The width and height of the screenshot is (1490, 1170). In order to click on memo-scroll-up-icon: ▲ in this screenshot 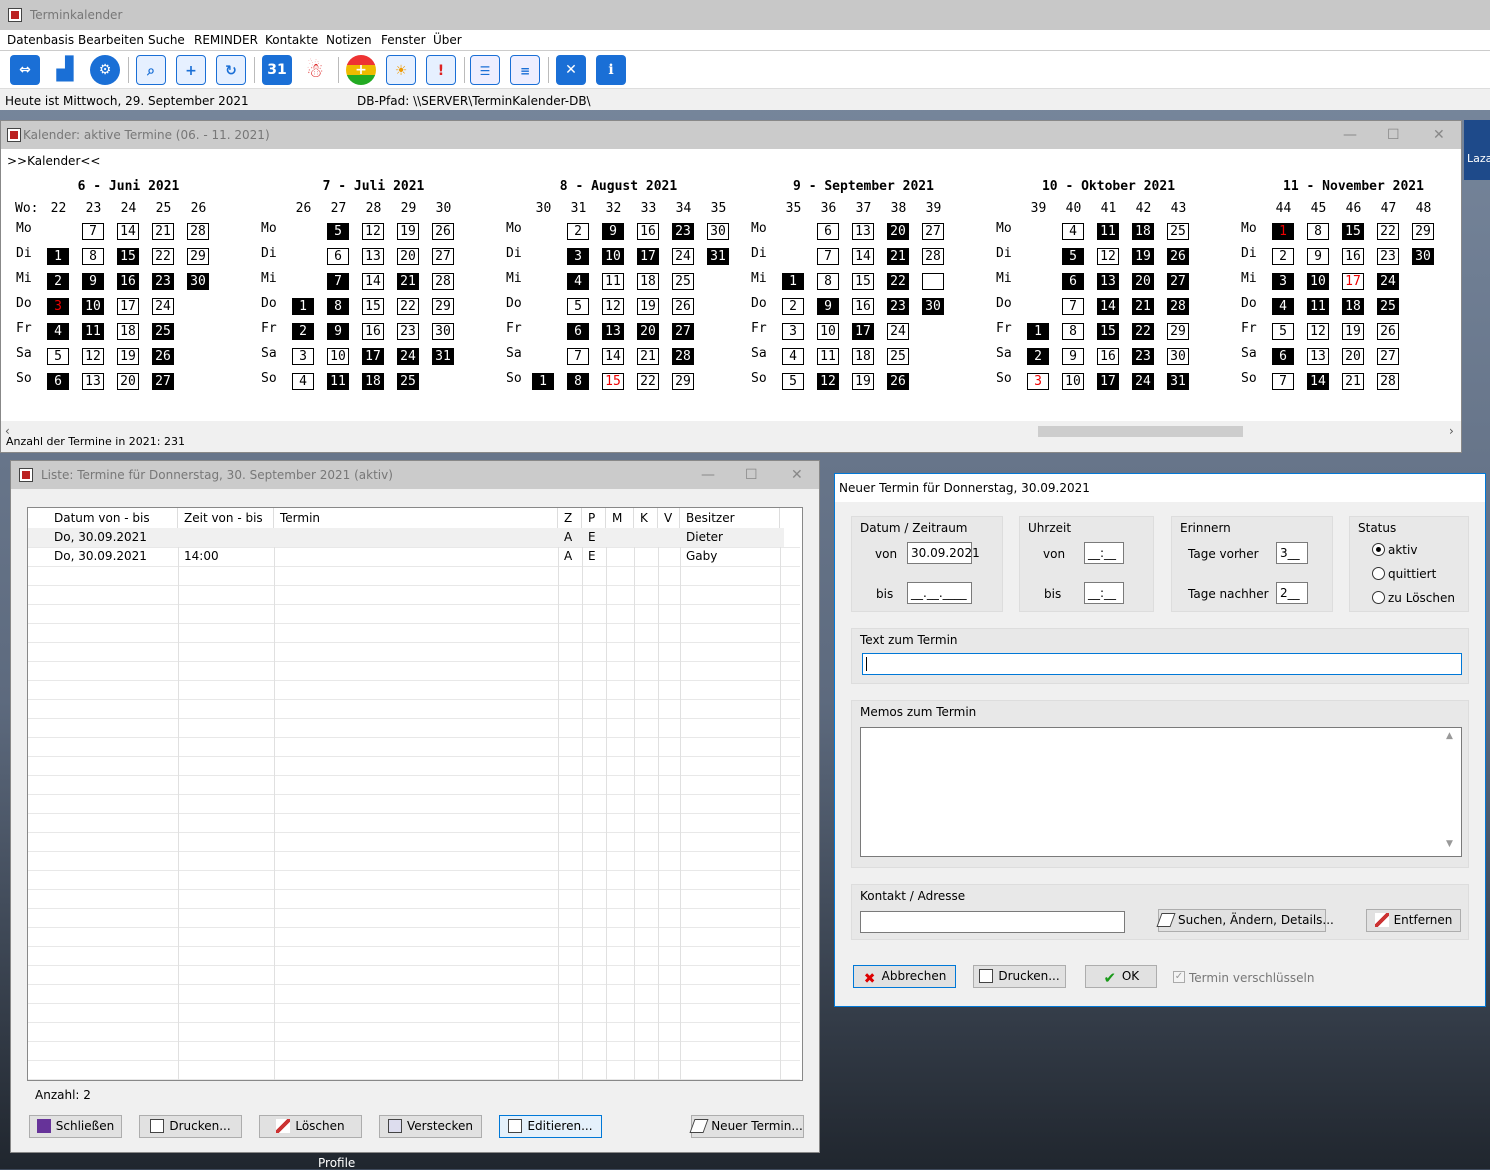, I will do `click(1449, 736)`.